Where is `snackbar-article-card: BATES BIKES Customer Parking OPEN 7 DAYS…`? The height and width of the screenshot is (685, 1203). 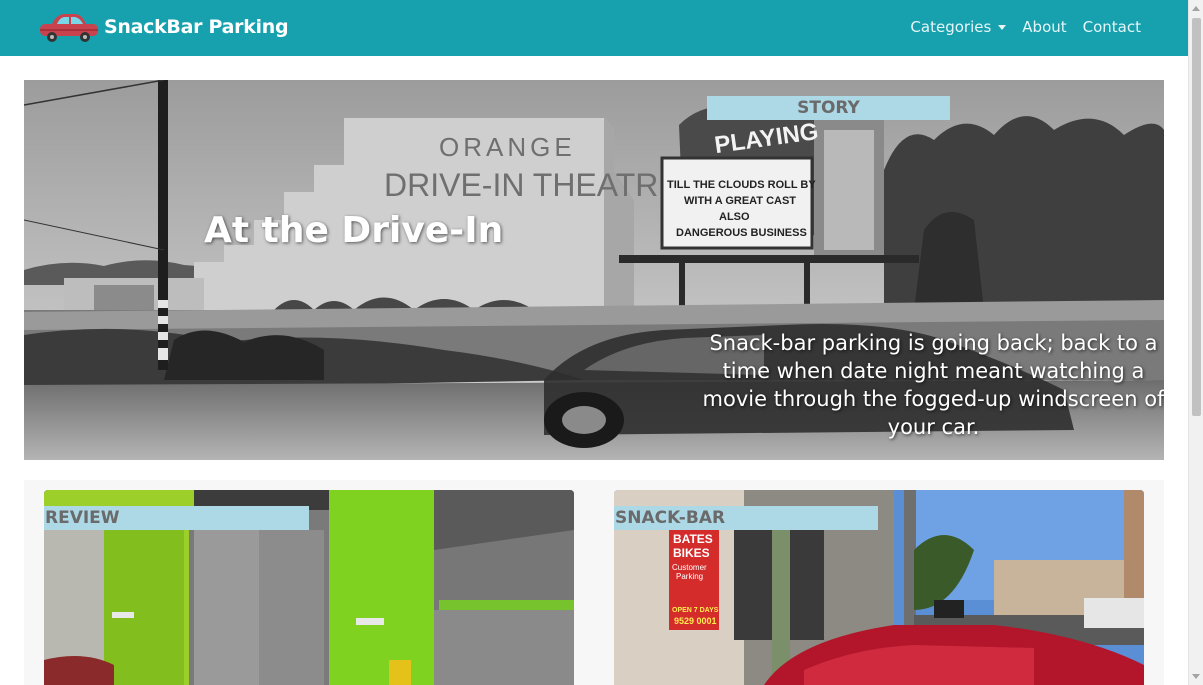 snackbar-article-card: BATES BIKES Customer Parking OPEN 7 DAYS… is located at coordinates (879, 587).